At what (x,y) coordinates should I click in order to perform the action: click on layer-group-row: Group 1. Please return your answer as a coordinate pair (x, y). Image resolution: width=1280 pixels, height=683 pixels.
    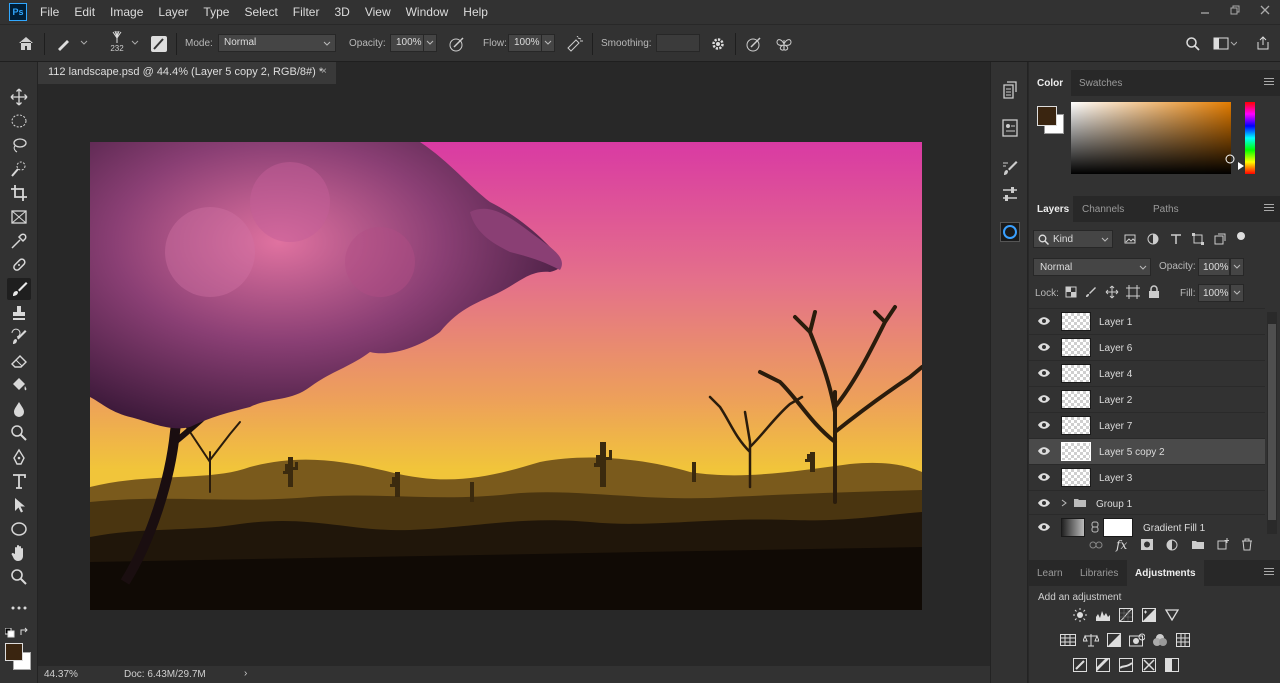
    Looking at the image, I should click on (1147, 503).